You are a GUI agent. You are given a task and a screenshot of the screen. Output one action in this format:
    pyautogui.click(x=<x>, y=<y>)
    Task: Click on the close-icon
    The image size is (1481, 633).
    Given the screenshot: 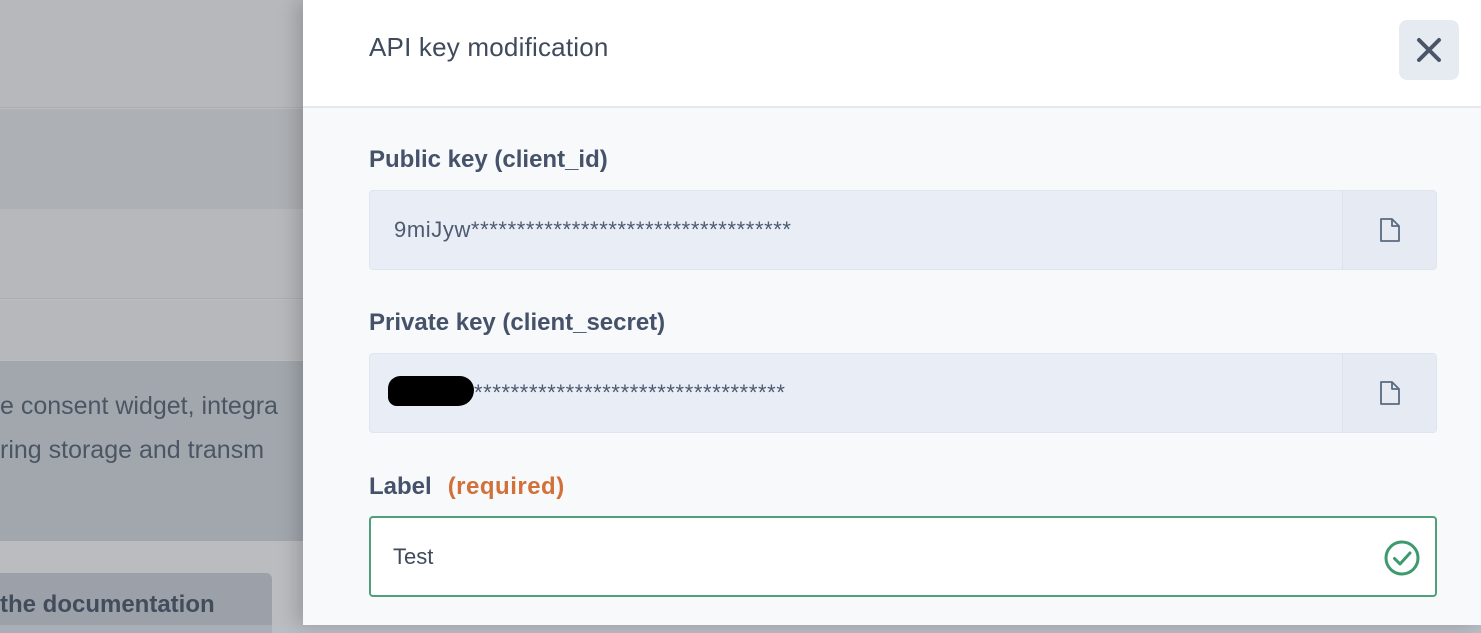 What is the action you would take?
    pyautogui.click(x=1429, y=50)
    